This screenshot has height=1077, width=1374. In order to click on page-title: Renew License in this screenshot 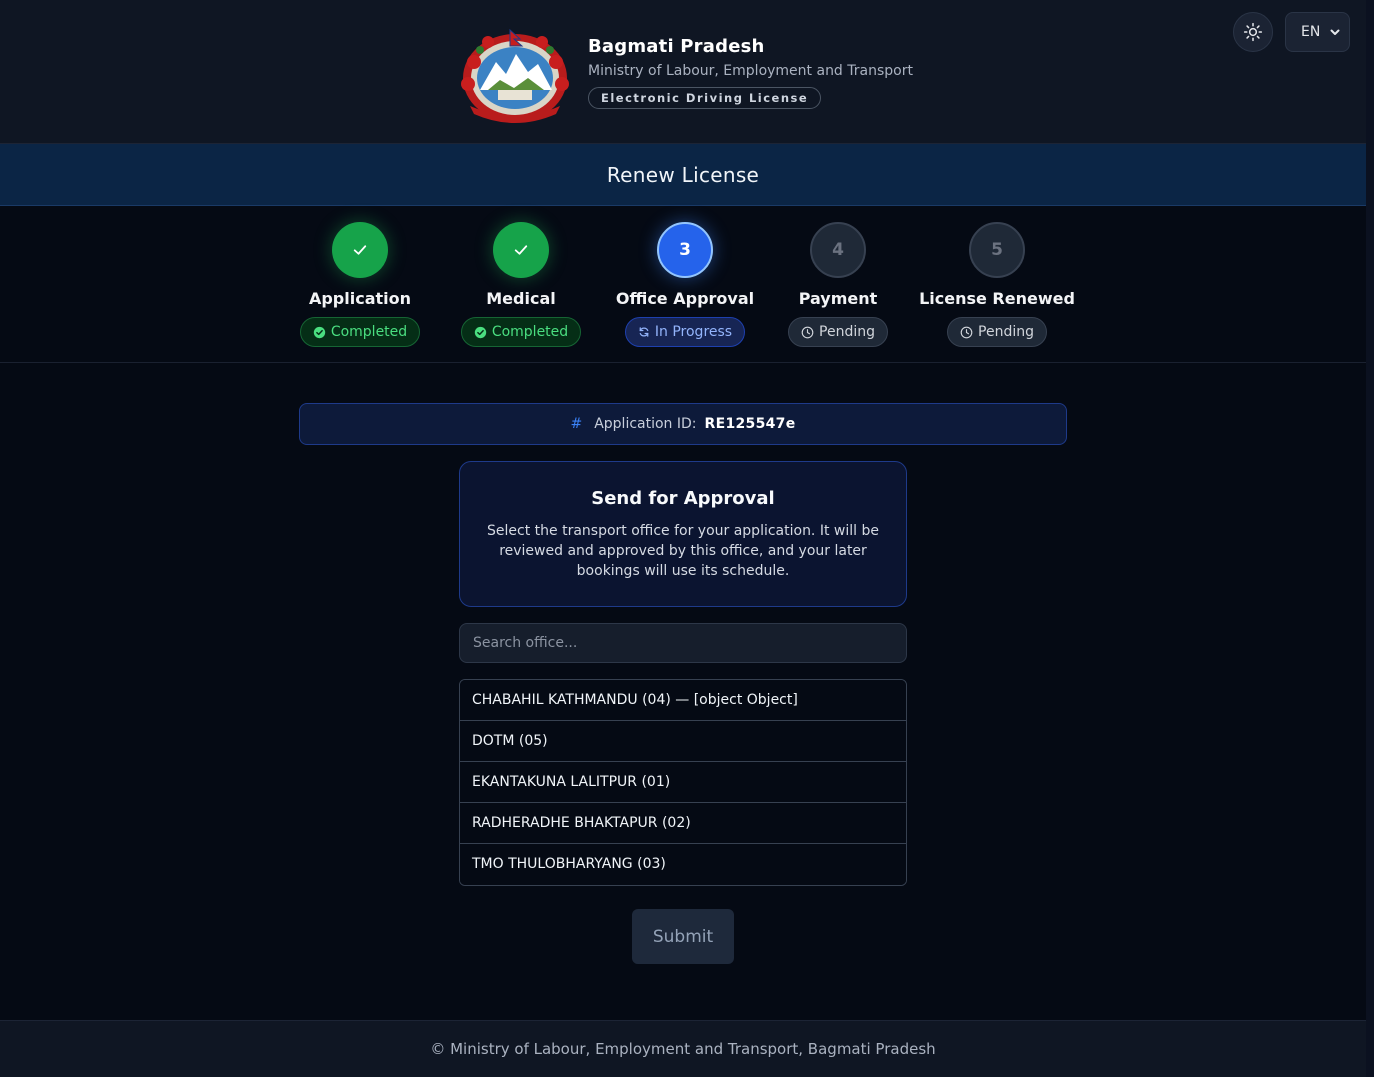, I will do `click(683, 174)`.